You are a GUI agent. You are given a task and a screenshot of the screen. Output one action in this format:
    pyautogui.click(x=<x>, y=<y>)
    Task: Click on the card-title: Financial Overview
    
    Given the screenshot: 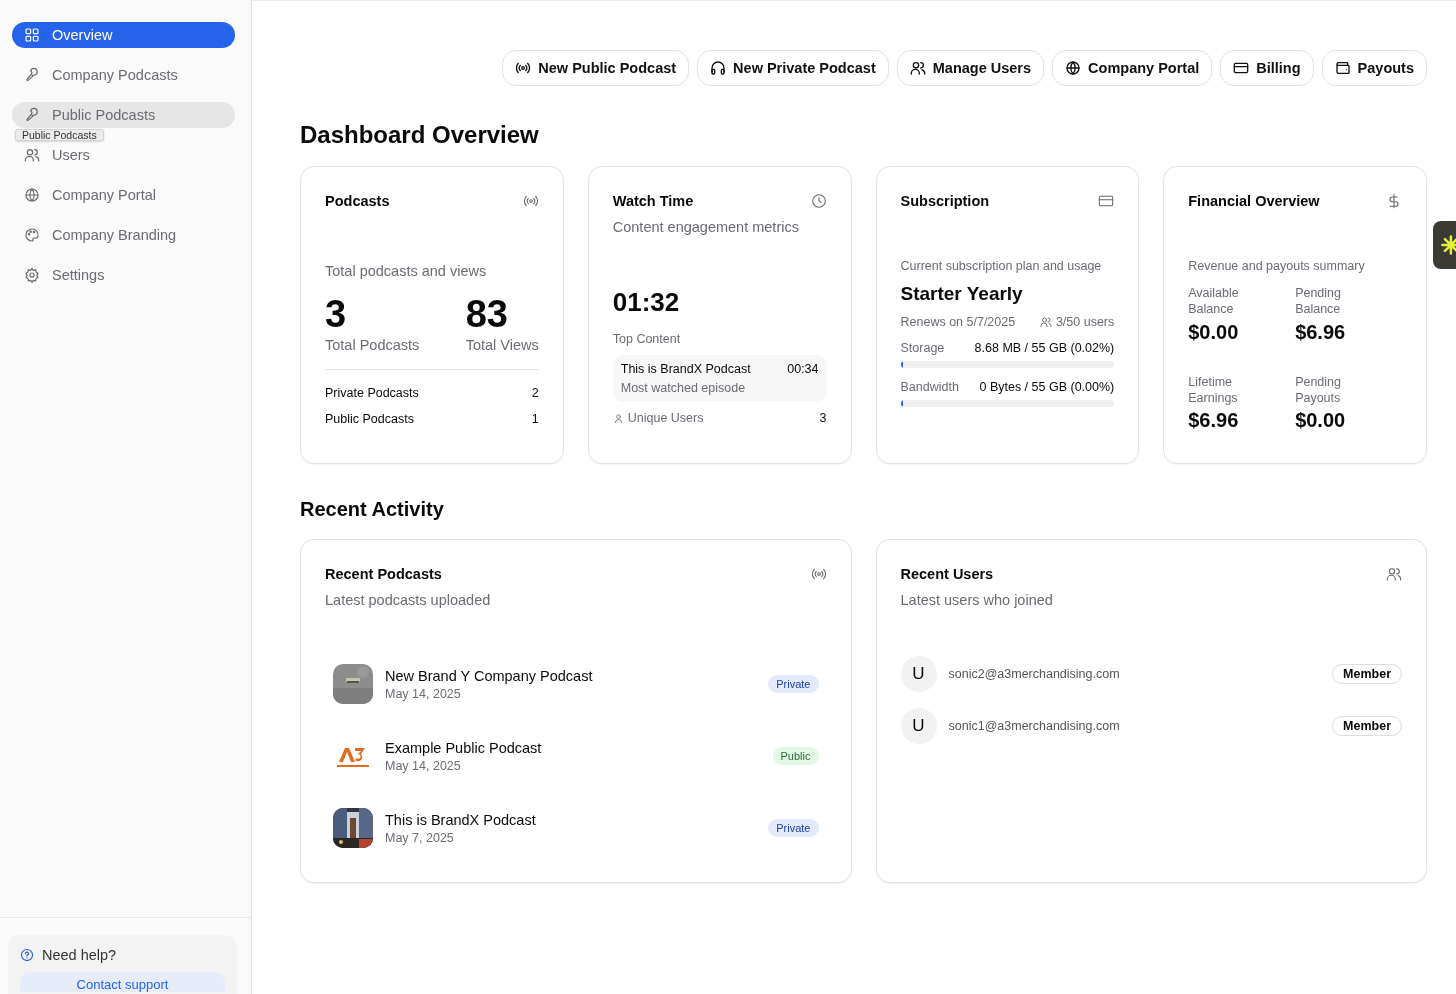 What is the action you would take?
    pyautogui.click(x=1254, y=201)
    